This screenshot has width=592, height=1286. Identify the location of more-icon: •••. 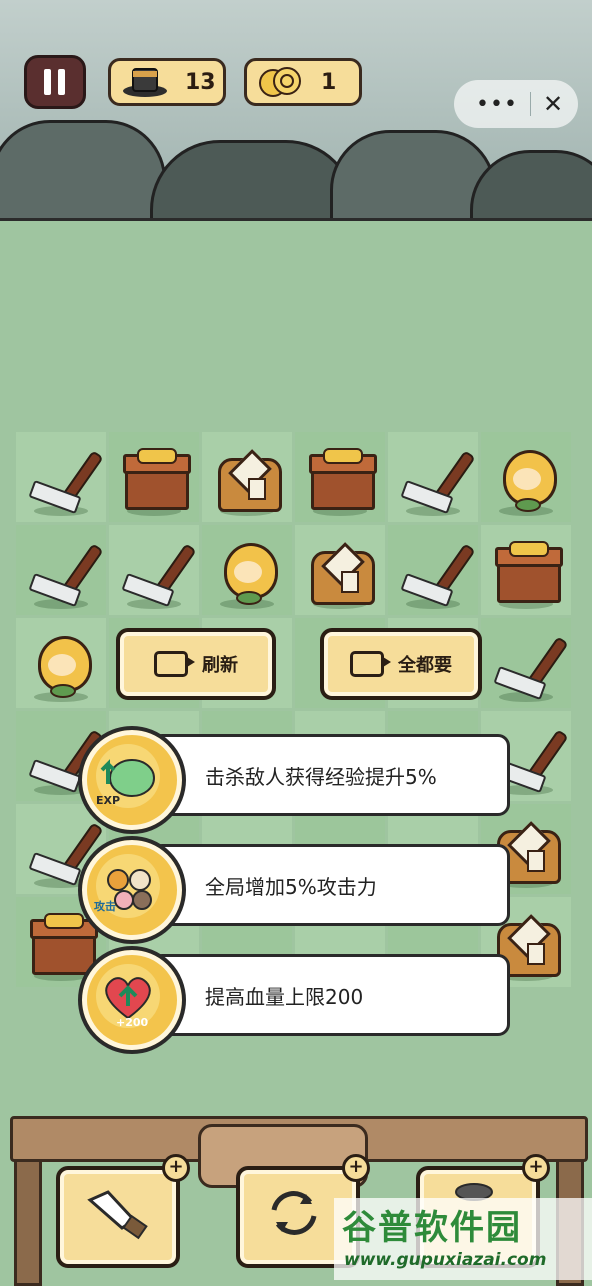
(497, 104).